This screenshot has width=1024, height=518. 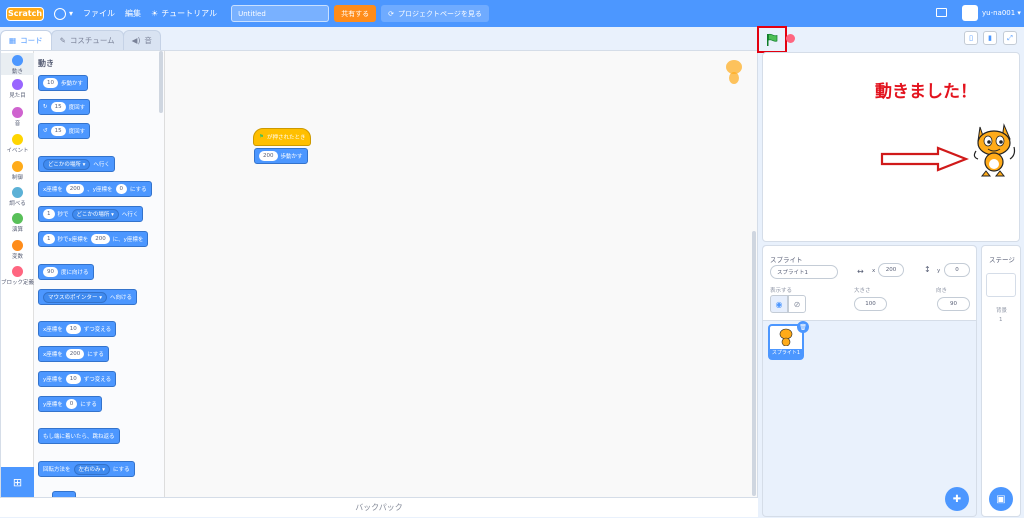 I want to click on turn-left-block: ↺ 15 度回す, so click(x=64, y=131).